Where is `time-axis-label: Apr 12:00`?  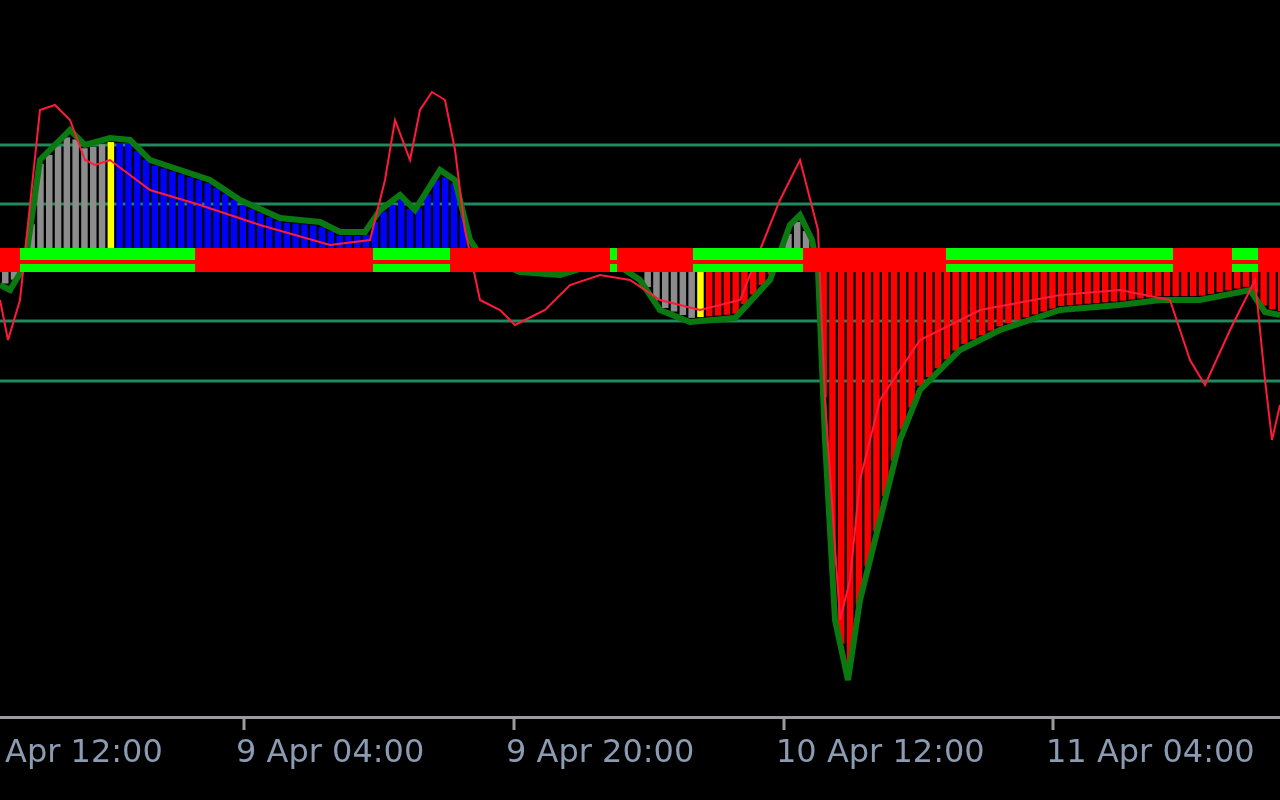 time-axis-label: Apr 12:00 is located at coordinates (84, 751).